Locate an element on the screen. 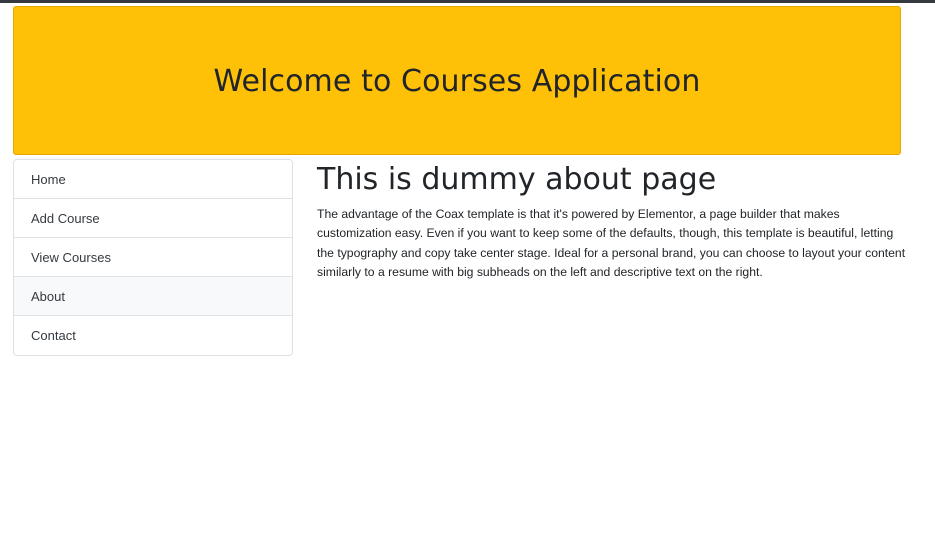 The height and width of the screenshot is (545, 935). menu-item-add-course: Add Course is located at coordinates (153, 218).